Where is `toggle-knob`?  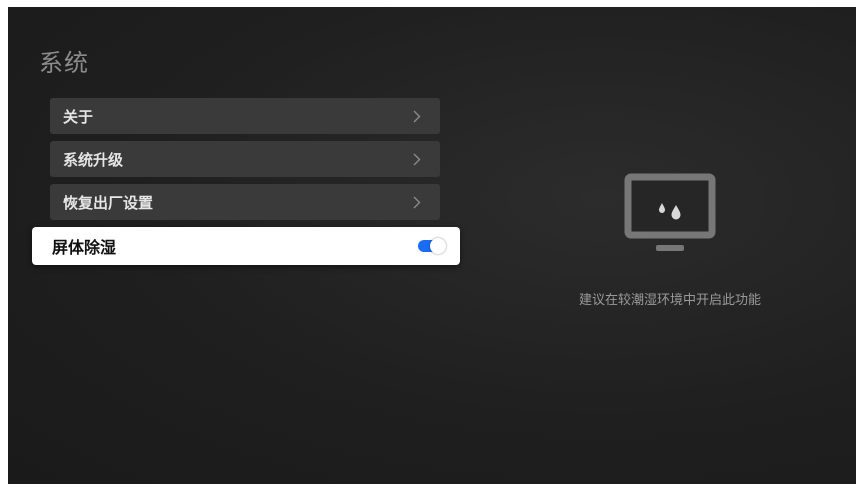
toggle-knob is located at coordinates (438, 246).